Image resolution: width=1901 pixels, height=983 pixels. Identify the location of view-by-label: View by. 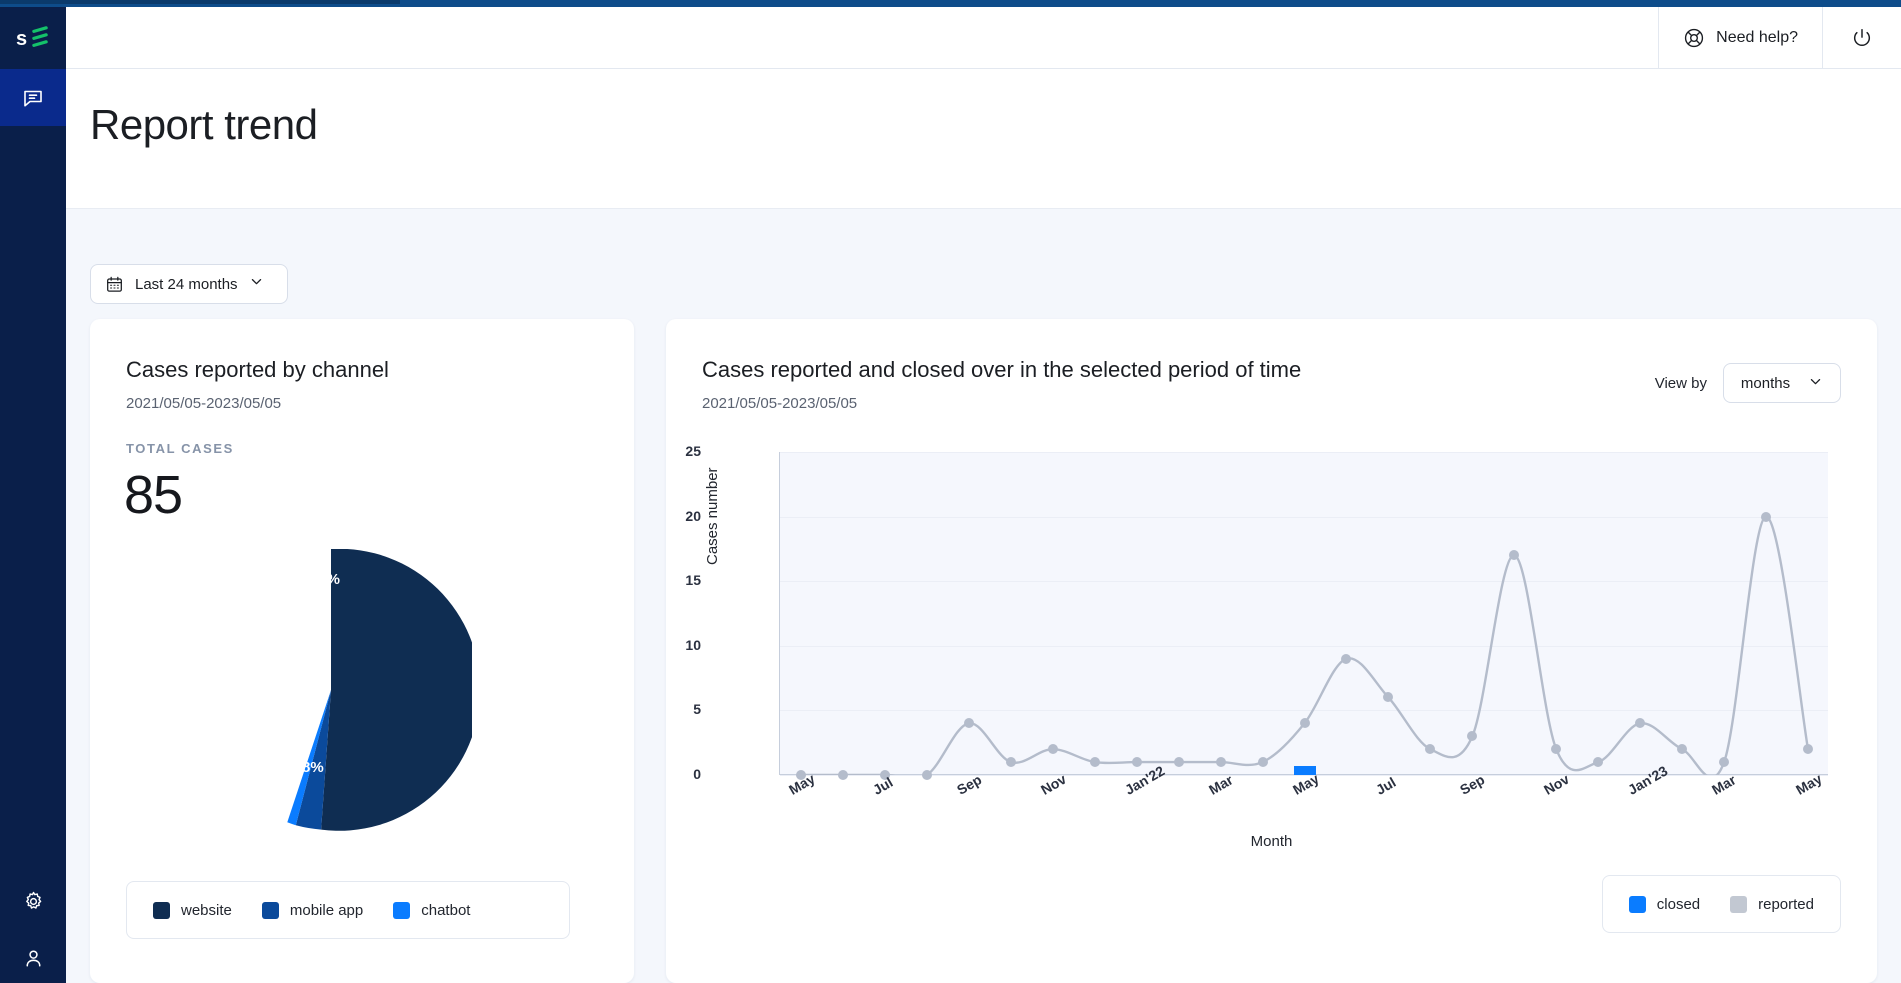
(1680, 383).